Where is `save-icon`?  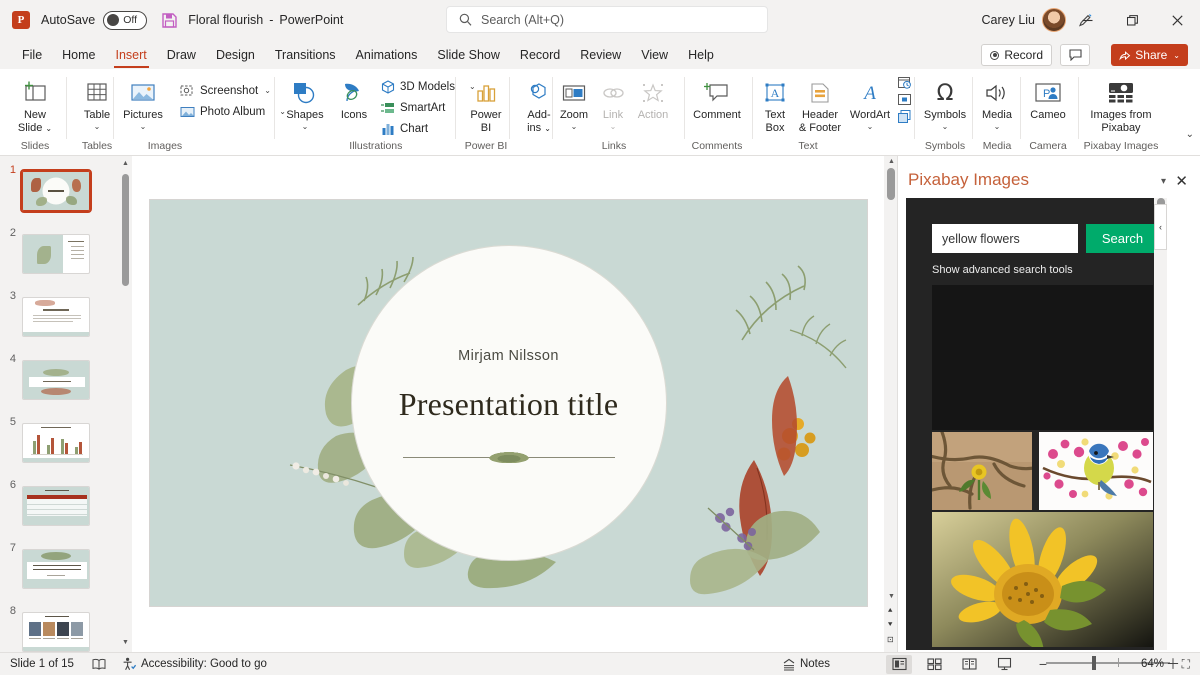
save-icon is located at coordinates (169, 20).